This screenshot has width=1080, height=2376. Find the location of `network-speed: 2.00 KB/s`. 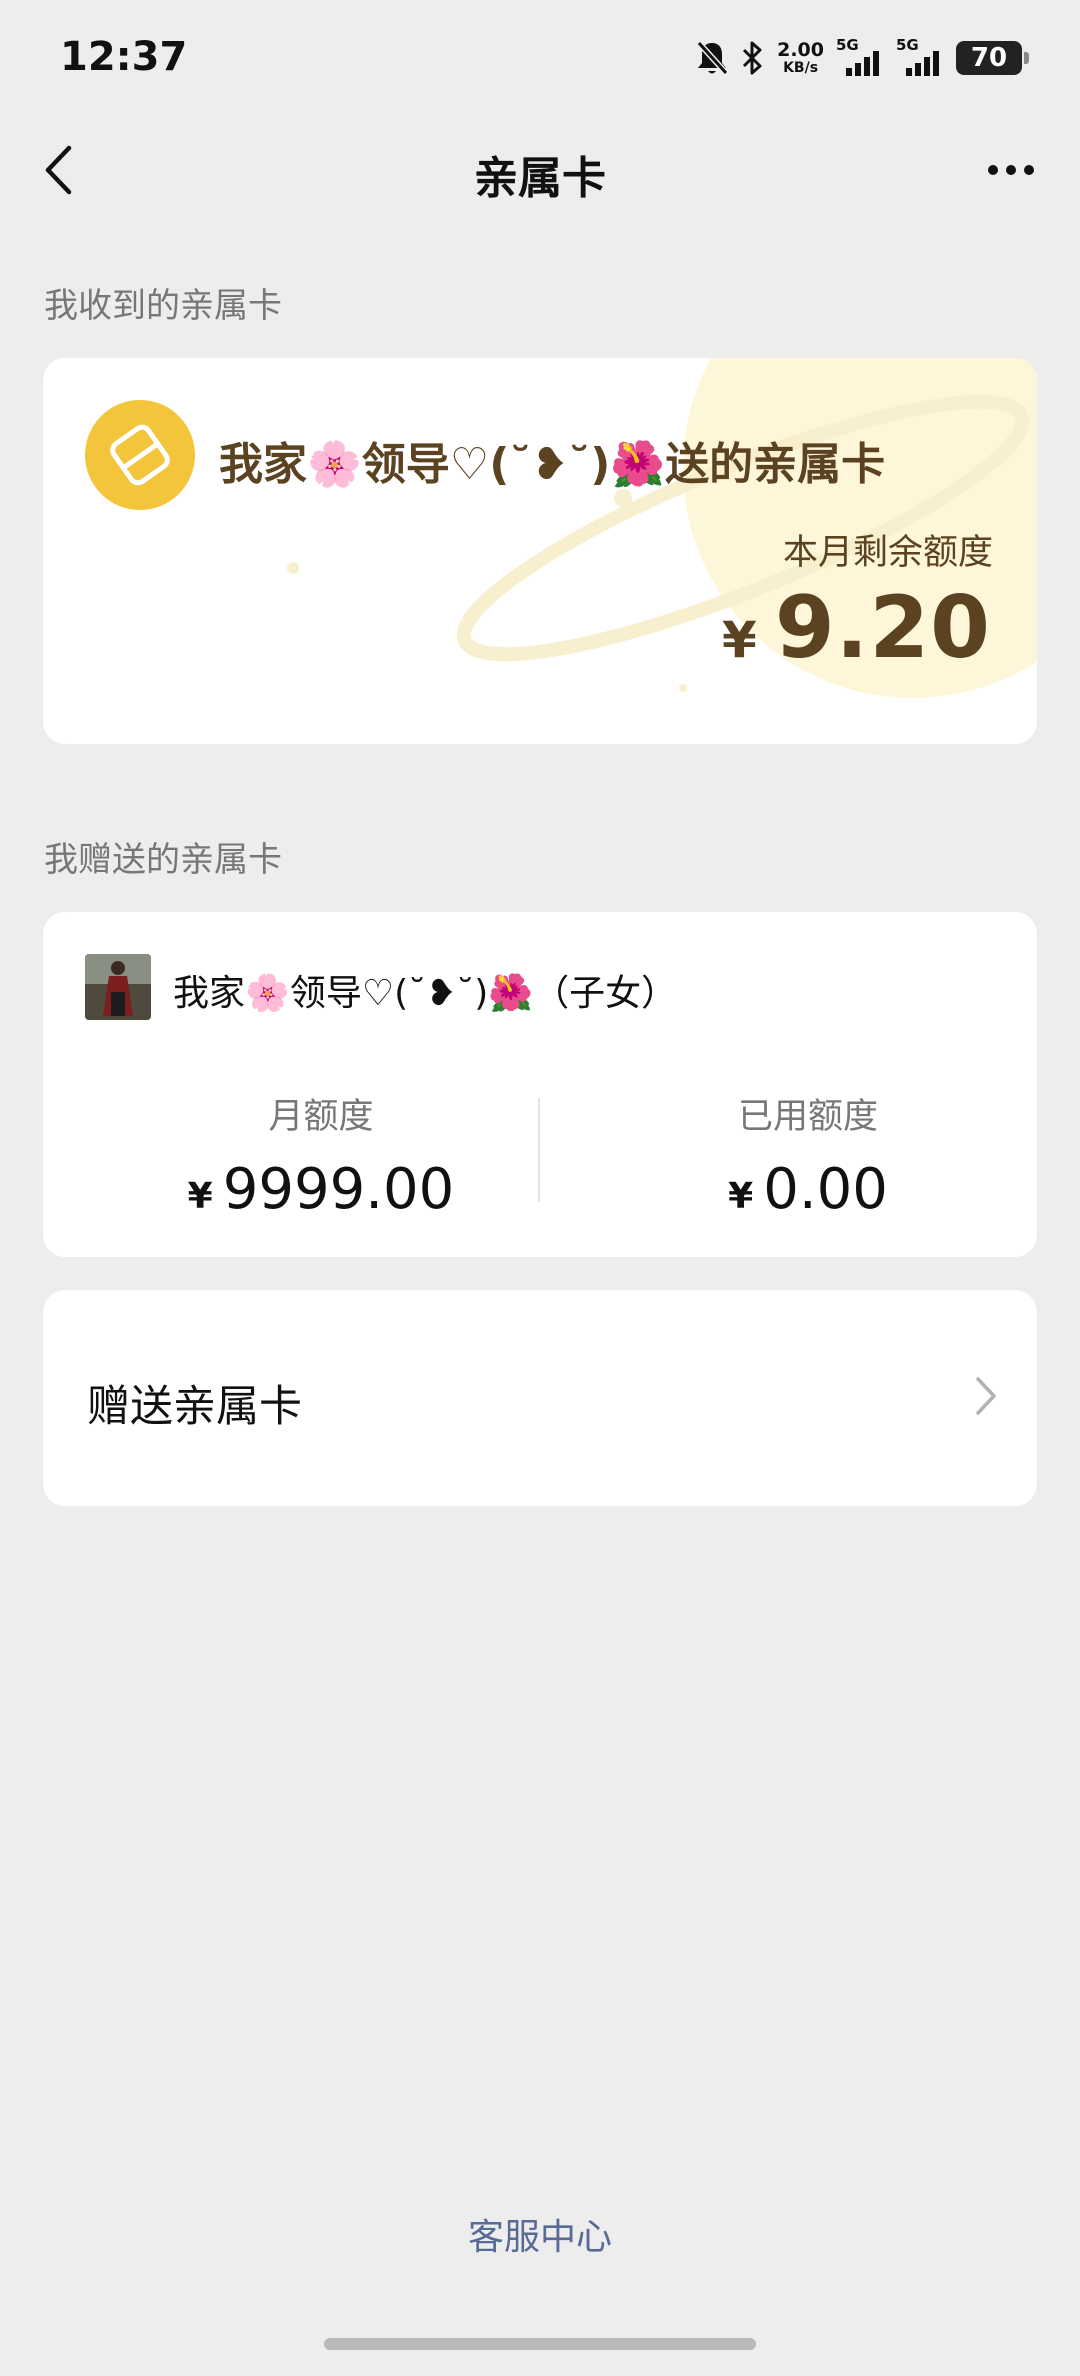

network-speed: 2.00 KB/s is located at coordinates (800, 58).